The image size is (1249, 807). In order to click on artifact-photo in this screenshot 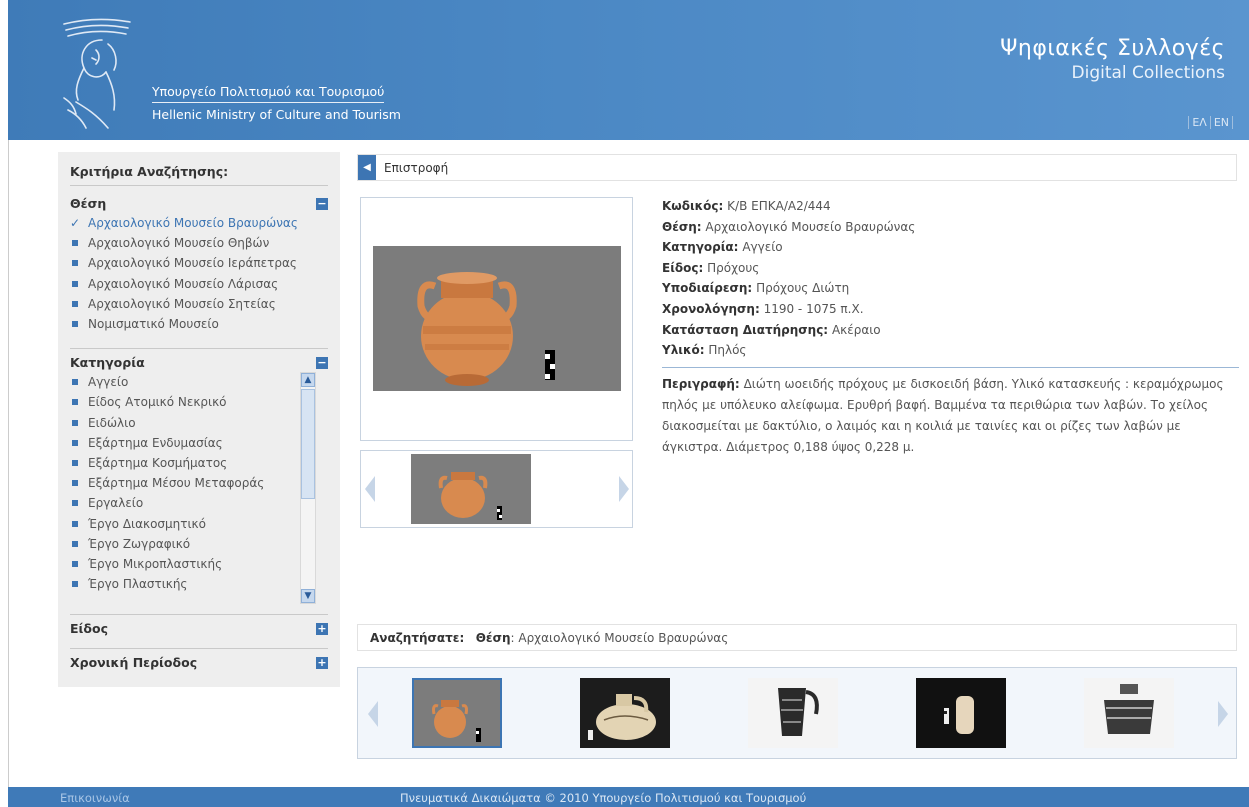, I will do `click(497, 320)`.